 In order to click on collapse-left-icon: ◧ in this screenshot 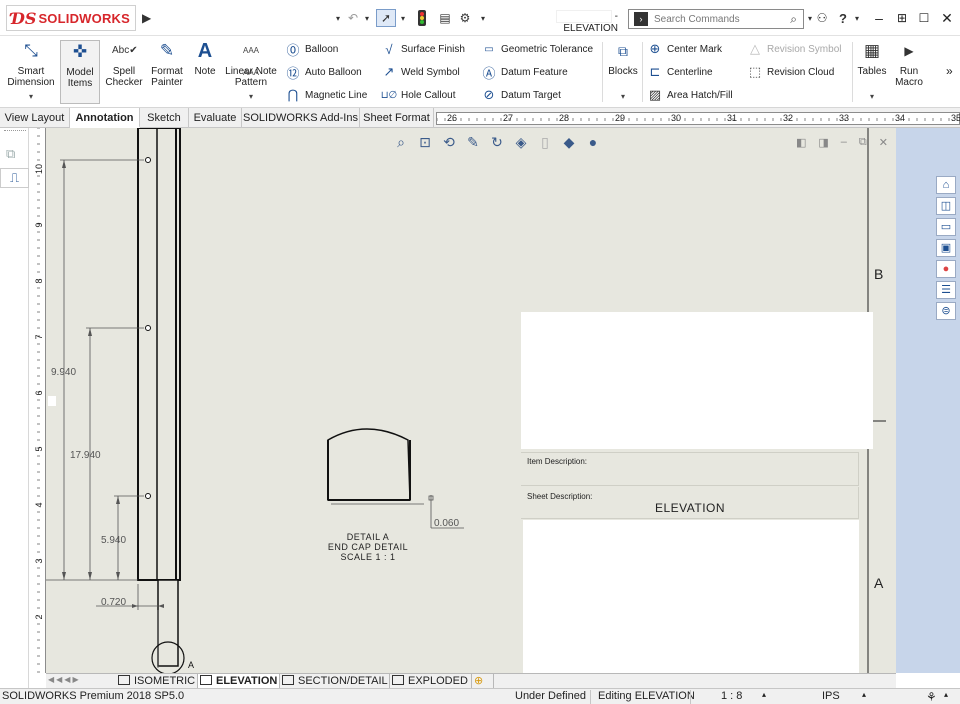, I will do `click(801, 142)`.